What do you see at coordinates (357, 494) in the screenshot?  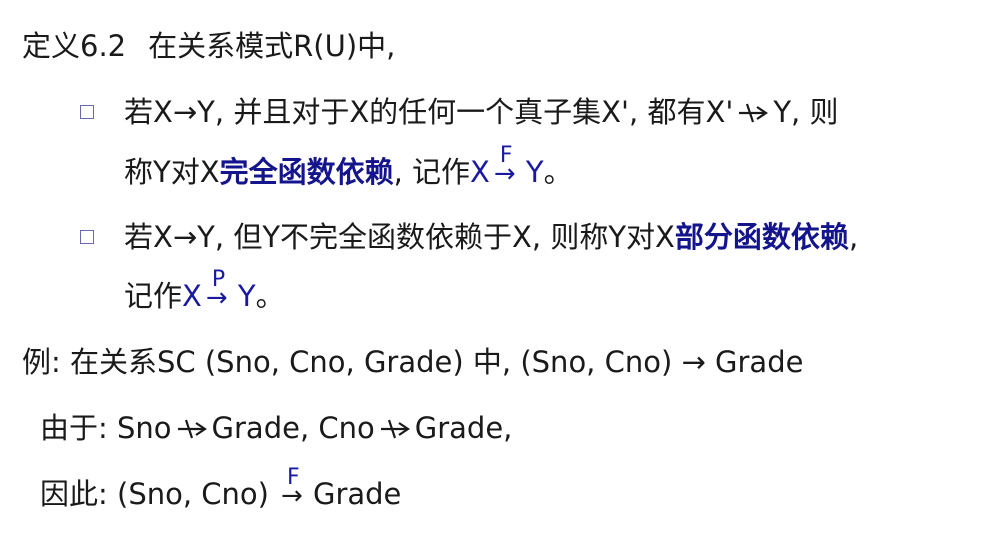 I see `grade-attr-3: Grade` at bounding box center [357, 494].